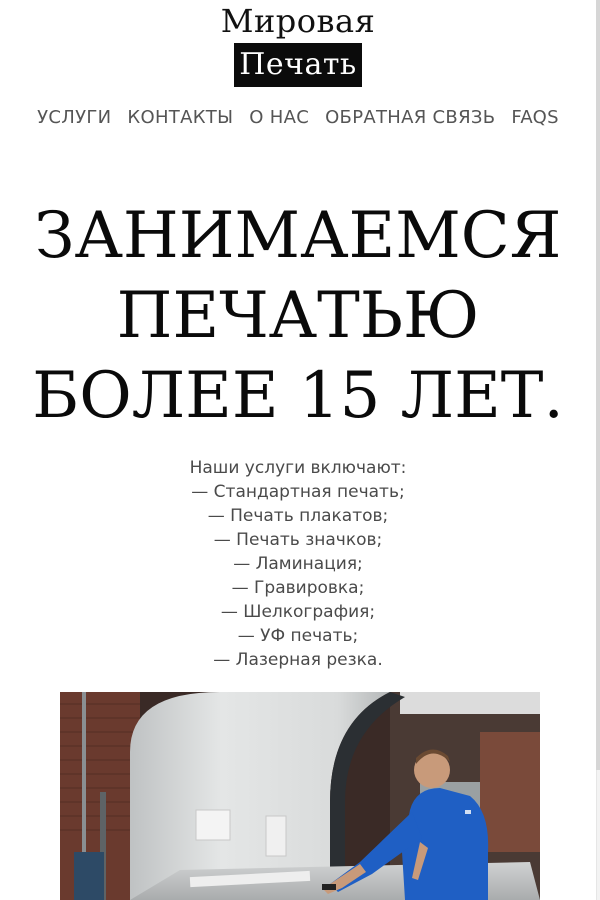 Image resolution: width=600 pixels, height=900 pixels. I want to click on logo: Мировая Печать, so click(298, 44).